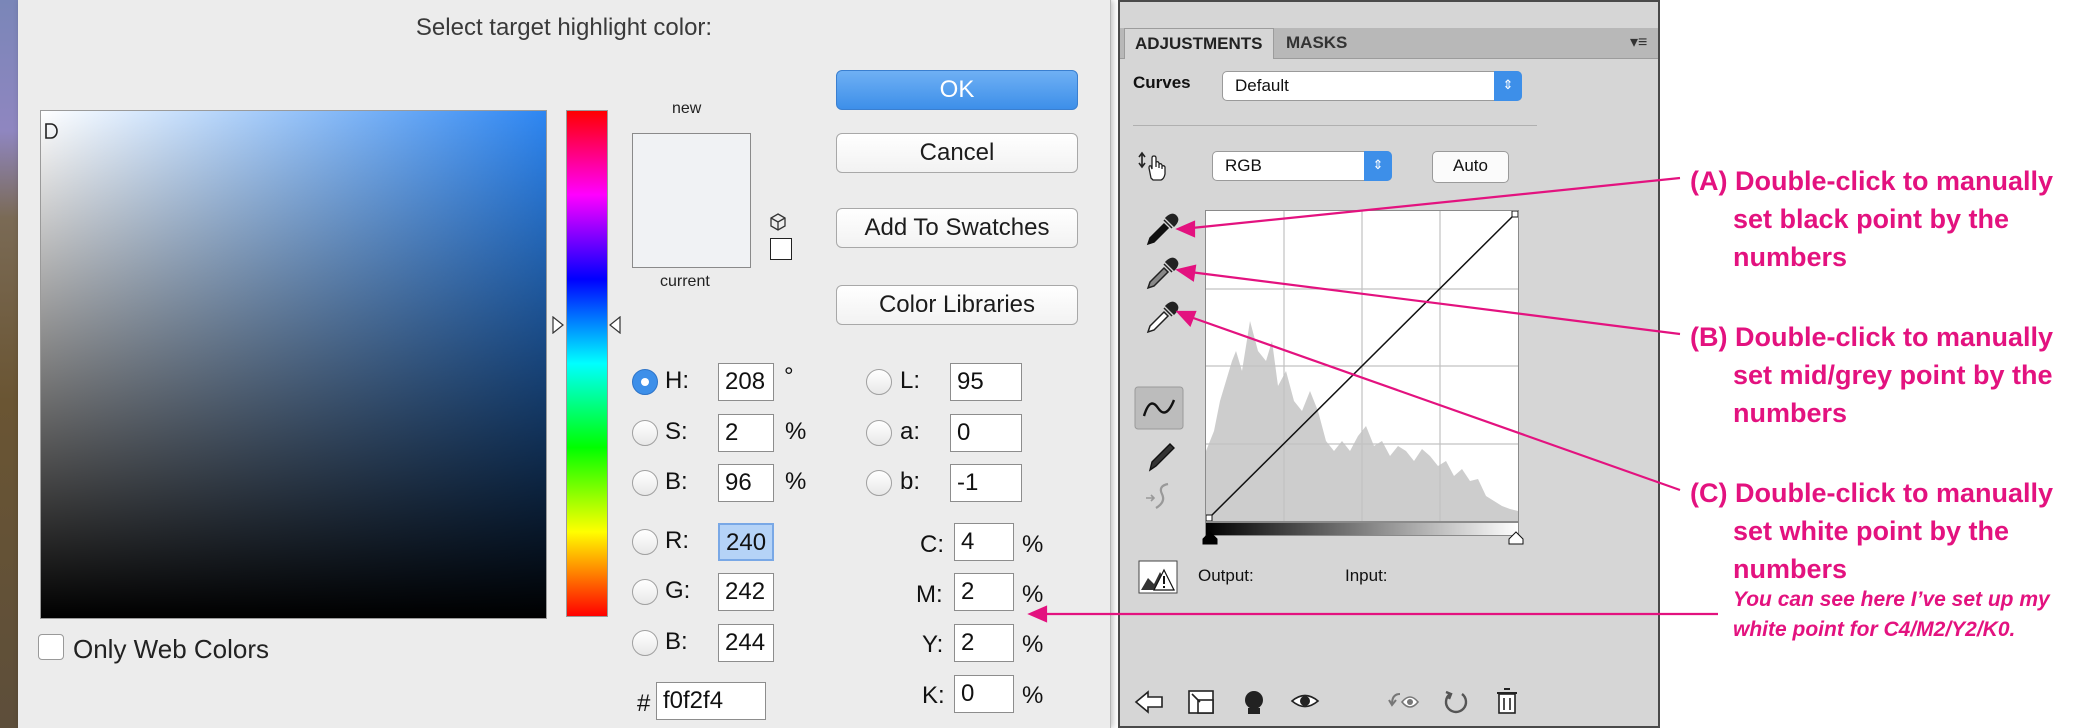 The image size is (2085, 728). I want to click on annotation-b-line3: numbers, so click(1790, 413).